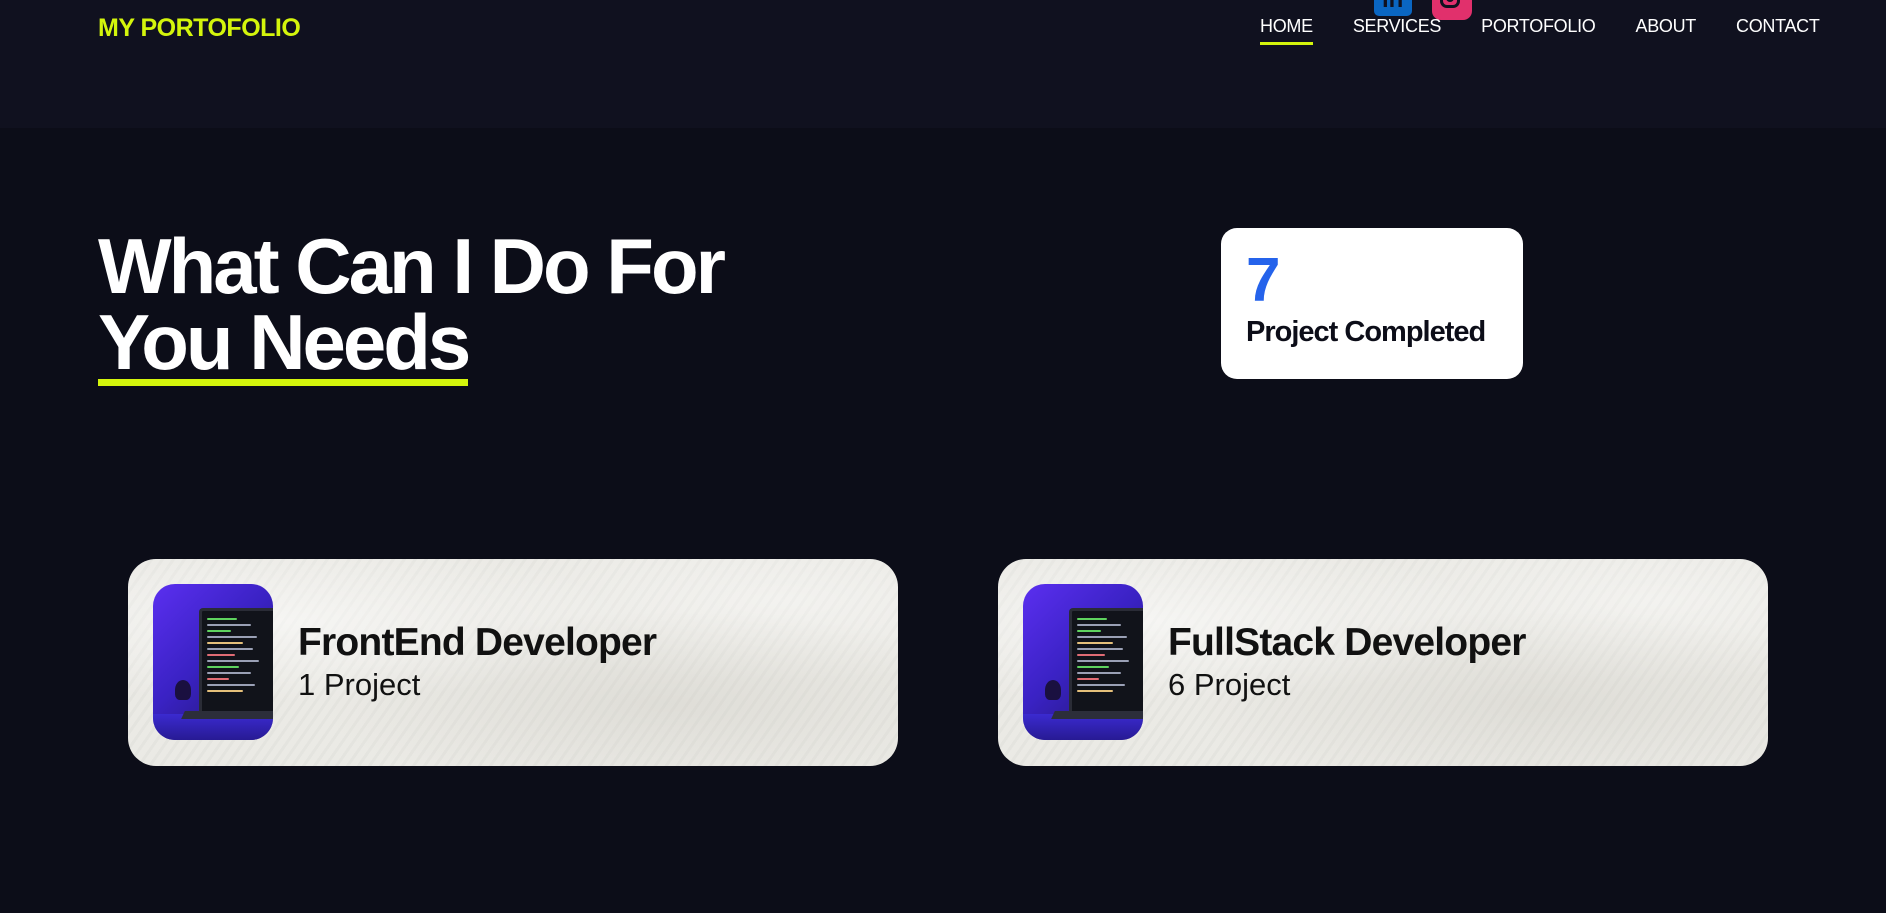 This screenshot has height=913, width=1886. Describe the element at coordinates (199, 28) in the screenshot. I see `site-logo: MY PORTOFOLIO` at that location.